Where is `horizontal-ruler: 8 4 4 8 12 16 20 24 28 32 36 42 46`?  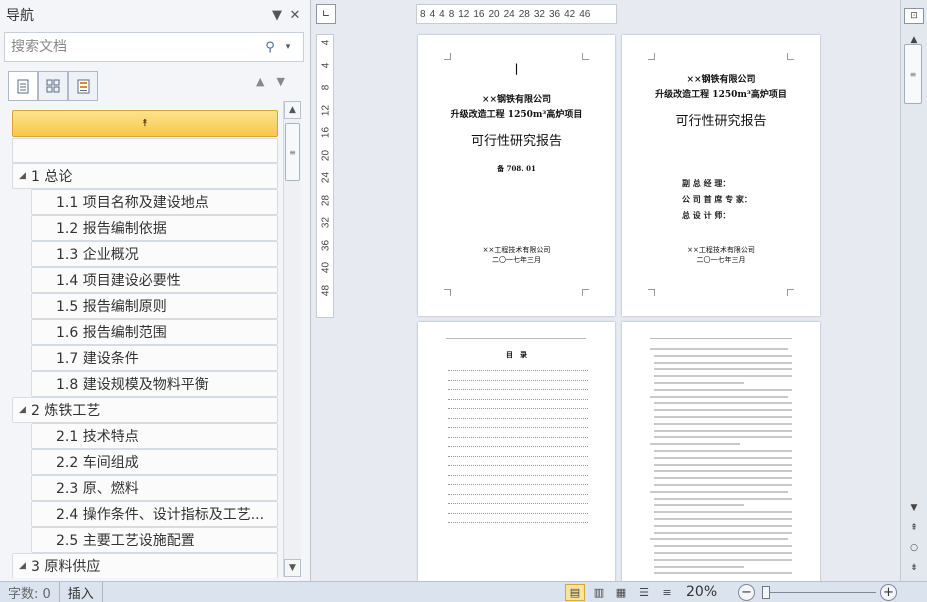
horizontal-ruler: 8 4 4 8 12 16 20 24 28 32 36 42 46 is located at coordinates (516, 14).